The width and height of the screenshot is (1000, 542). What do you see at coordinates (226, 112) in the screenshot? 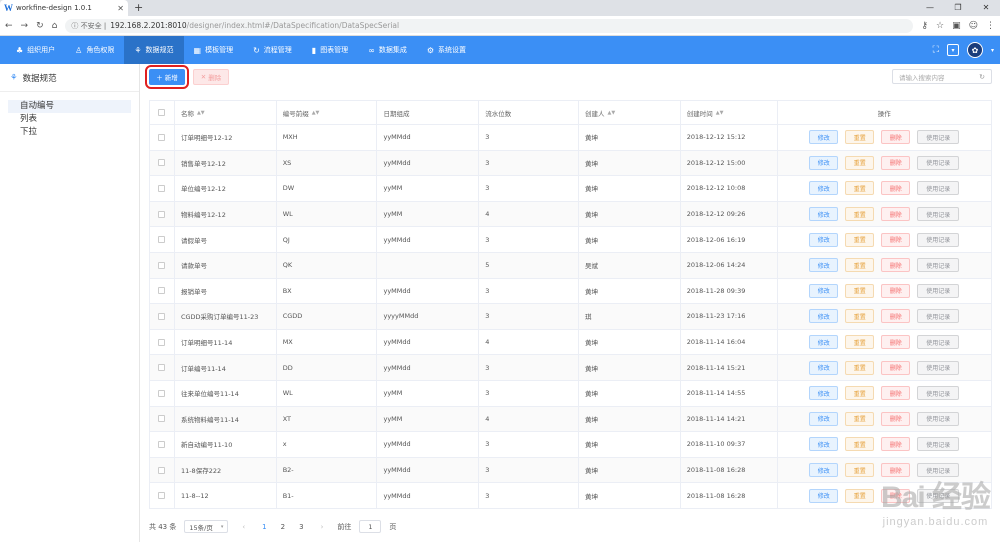
I see `column-header-name: 名称 ▲▼` at bounding box center [226, 112].